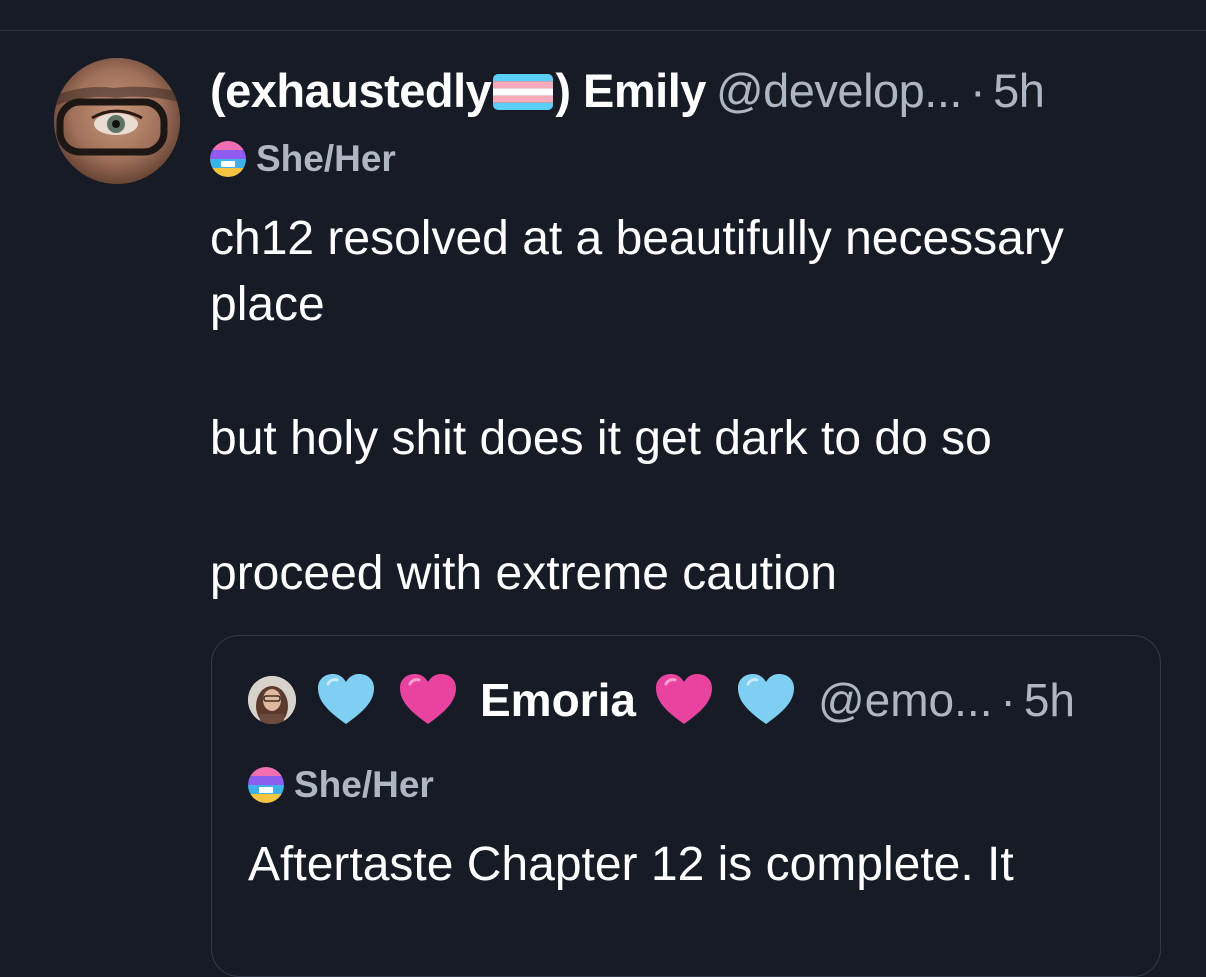 The image size is (1206, 977). What do you see at coordinates (1019, 90) in the screenshot?
I see `timestamp: 5h` at bounding box center [1019, 90].